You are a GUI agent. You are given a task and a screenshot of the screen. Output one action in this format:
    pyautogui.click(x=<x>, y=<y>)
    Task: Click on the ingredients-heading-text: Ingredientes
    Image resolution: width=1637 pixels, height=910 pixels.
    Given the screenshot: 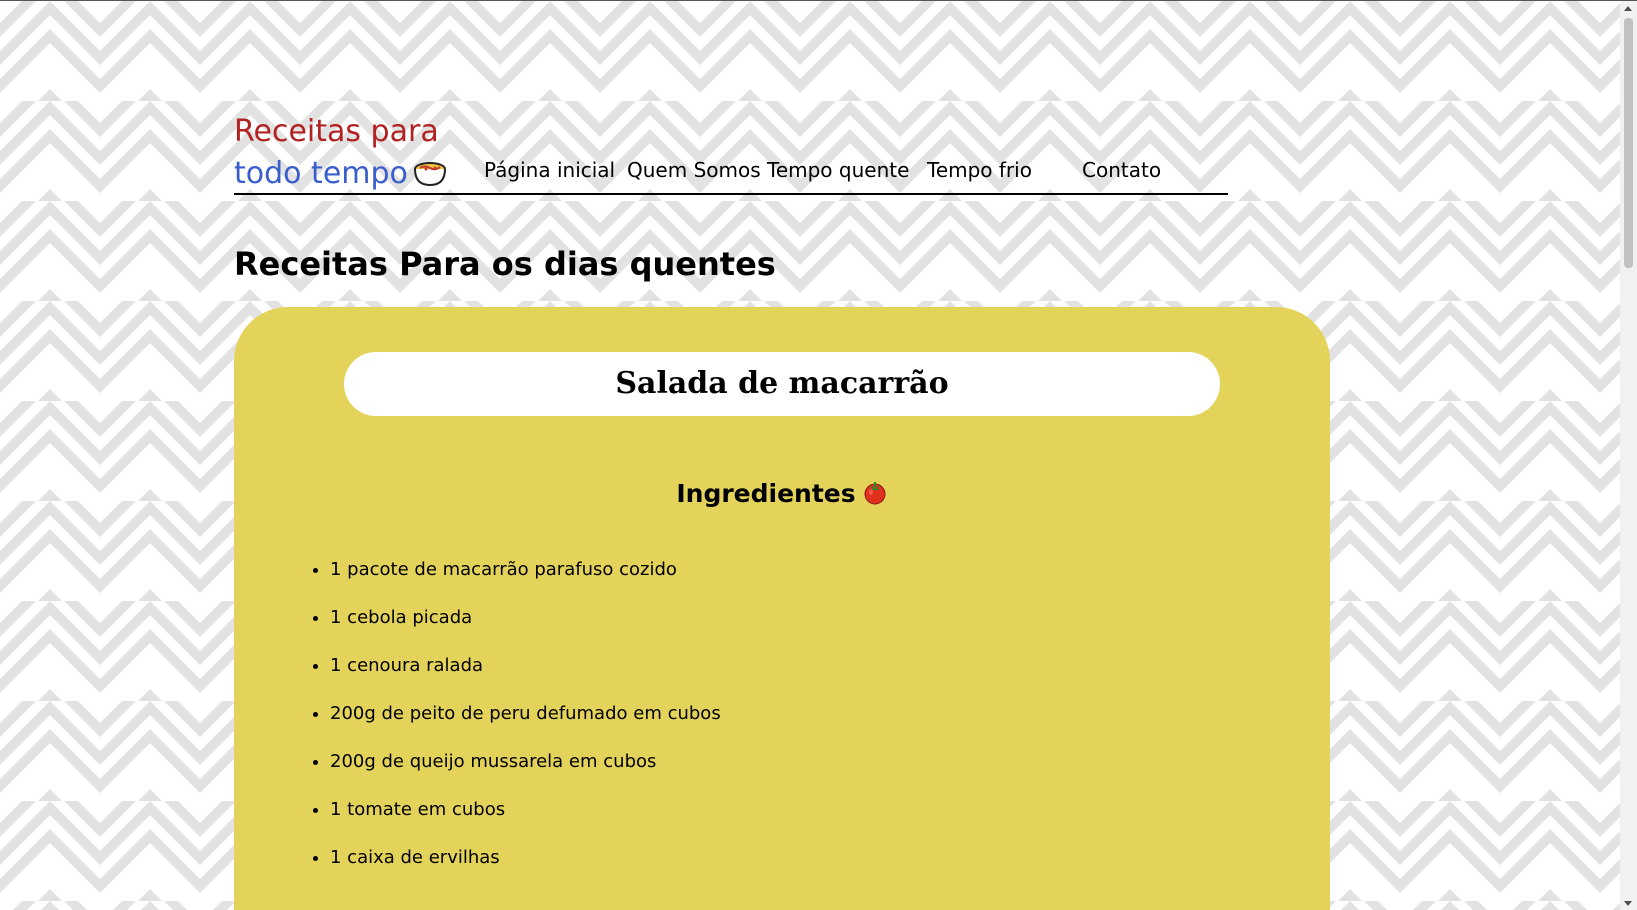 What is the action you would take?
    pyautogui.click(x=766, y=493)
    